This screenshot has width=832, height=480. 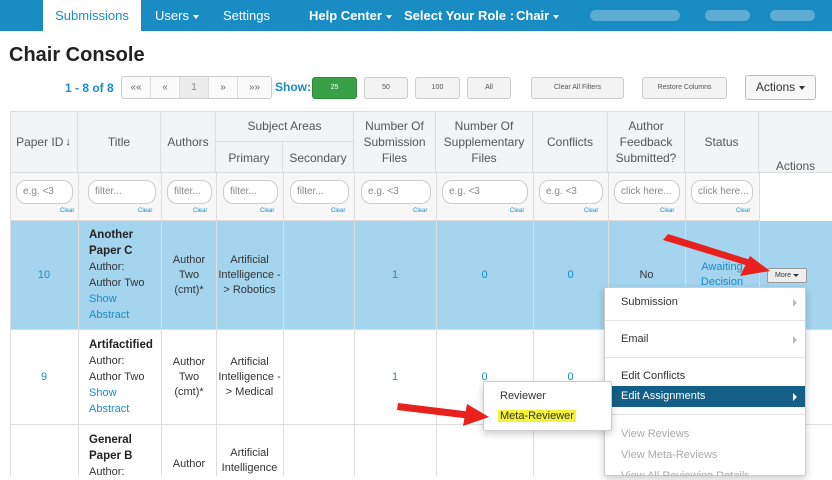 What do you see at coordinates (89, 88) in the screenshot?
I see `pager-count: 1 - 8 of 8` at bounding box center [89, 88].